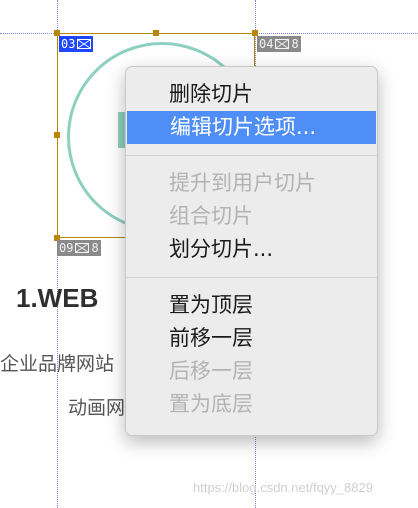 This screenshot has width=418, height=508. Describe the element at coordinates (97, 408) in the screenshot. I see `page-text-line2: 动画网` at that location.